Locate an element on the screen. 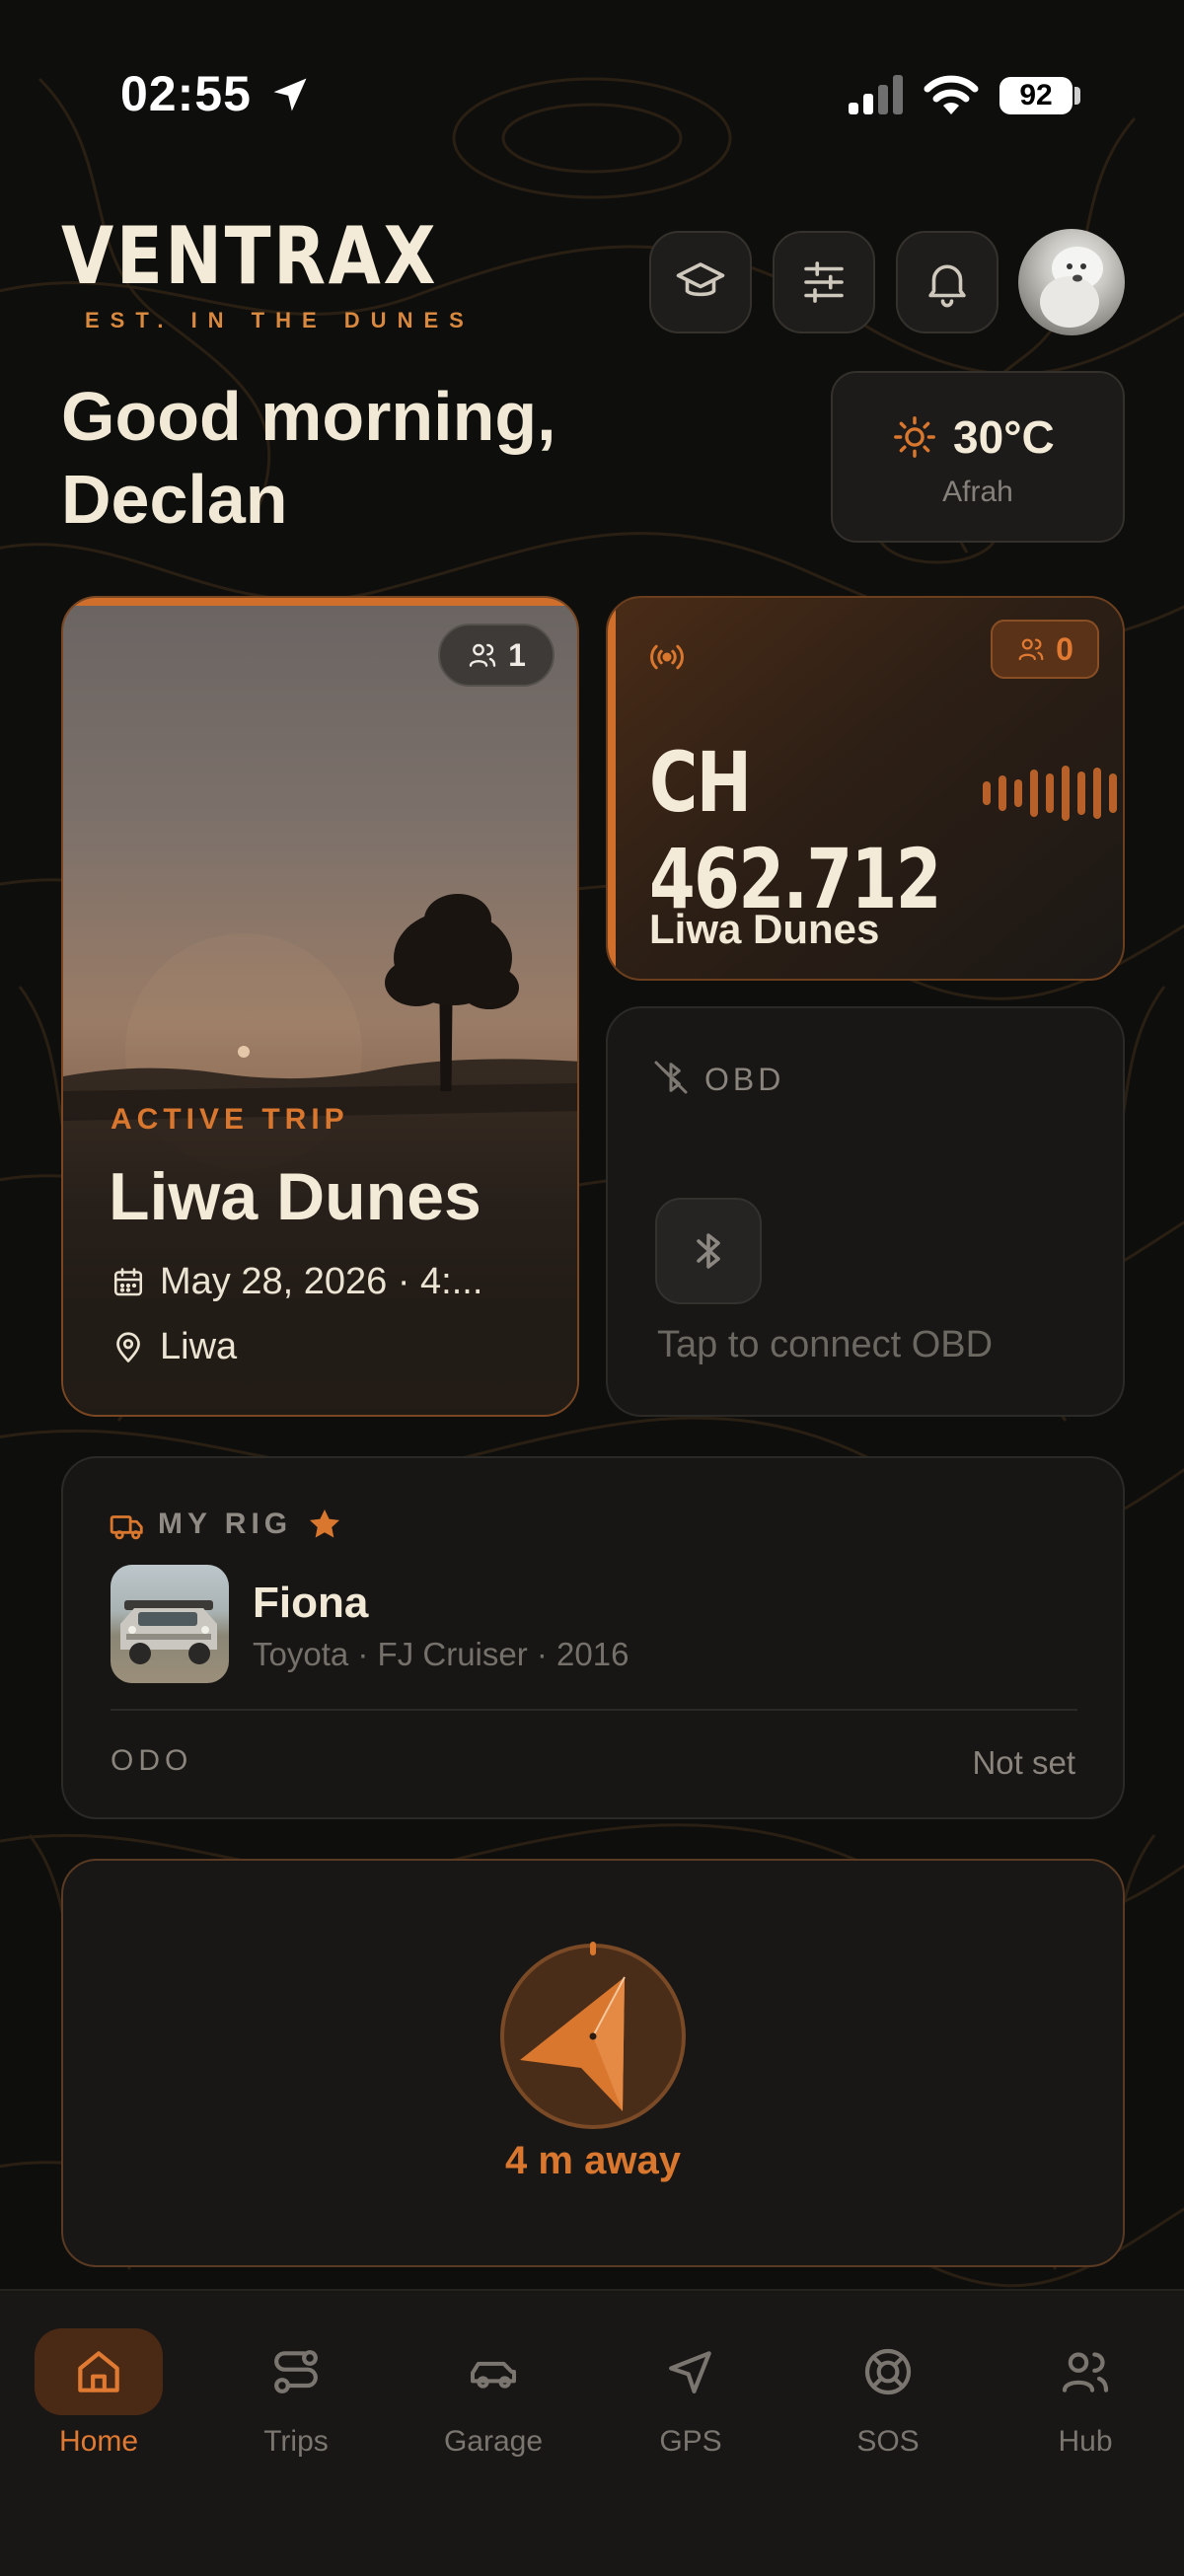  nav-home: Home is located at coordinates (99, 2393).